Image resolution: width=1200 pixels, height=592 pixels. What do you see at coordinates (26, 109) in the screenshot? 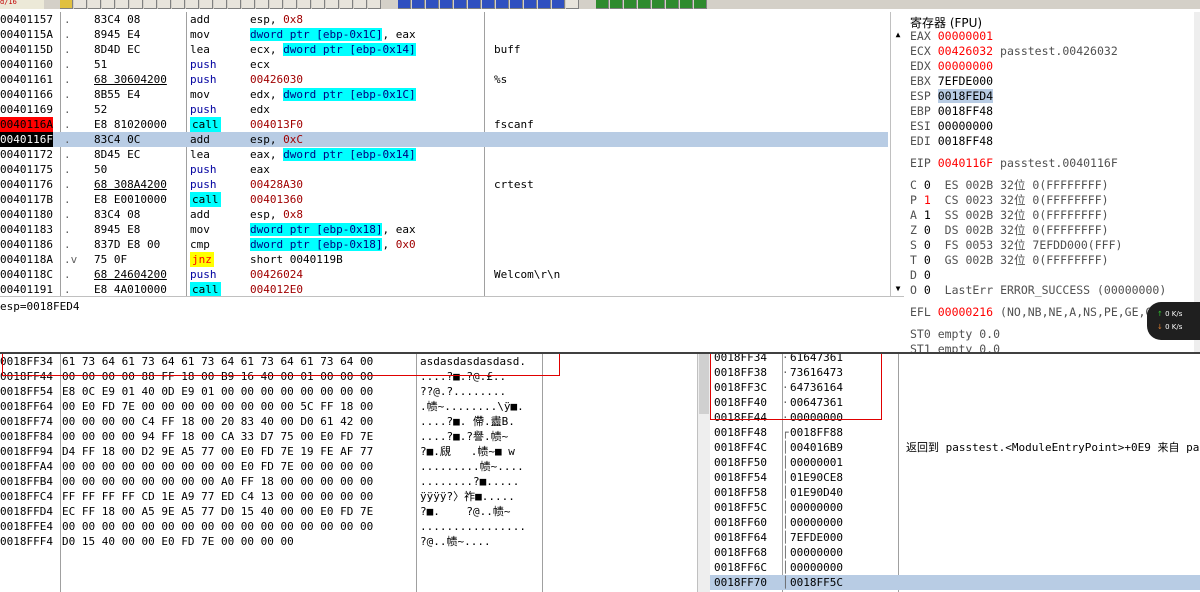
I see `disasm-address: 00401169` at bounding box center [26, 109].